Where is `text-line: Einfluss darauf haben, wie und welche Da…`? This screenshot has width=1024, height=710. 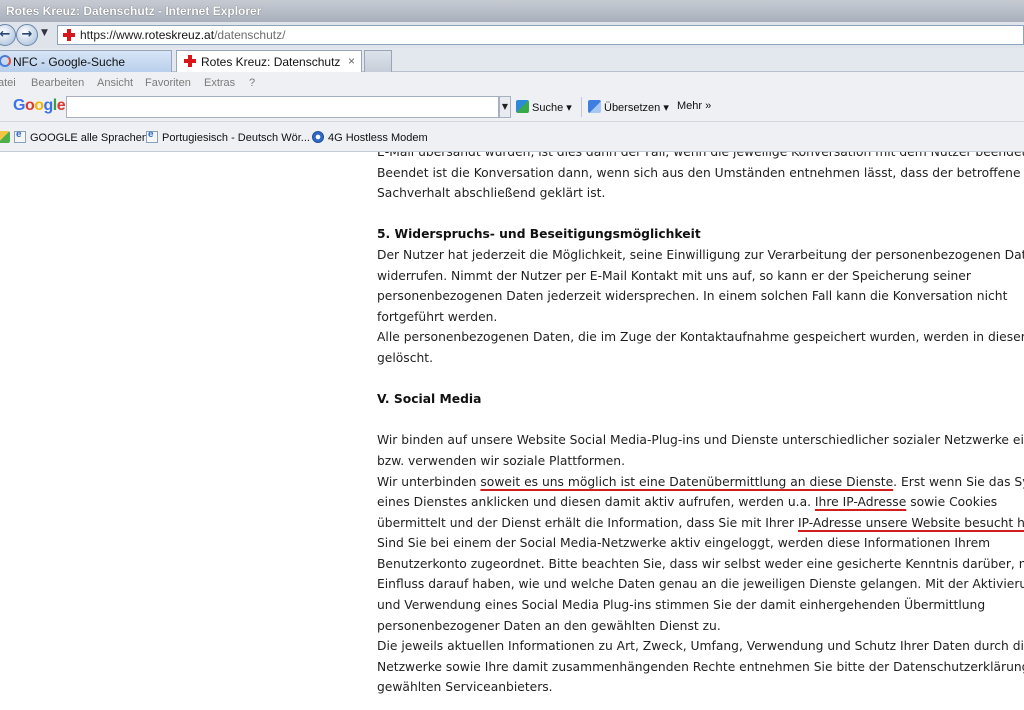
text-line: Einfluss darauf haben, wie und welche Da… is located at coordinates (700, 584).